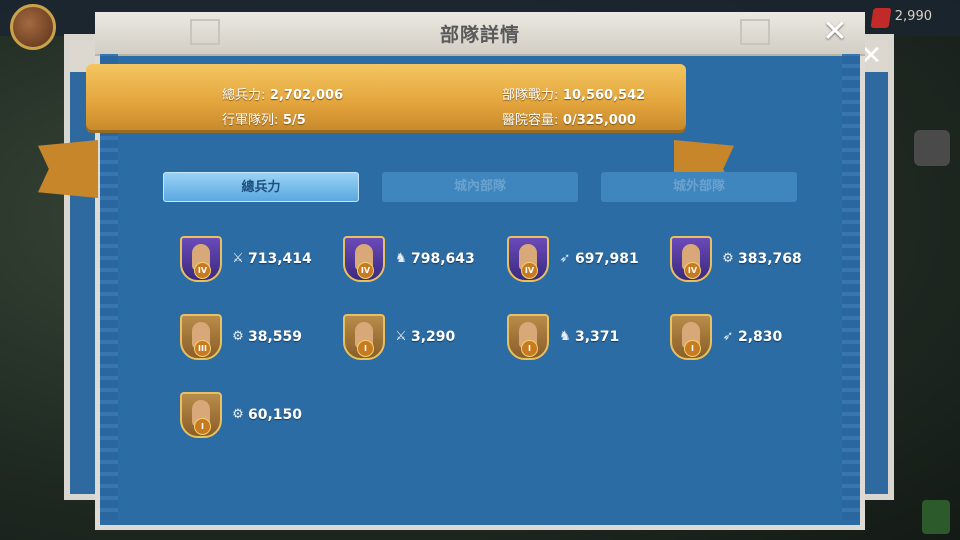  What do you see at coordinates (835, 32) in the screenshot?
I see `close-button: ✕` at bounding box center [835, 32].